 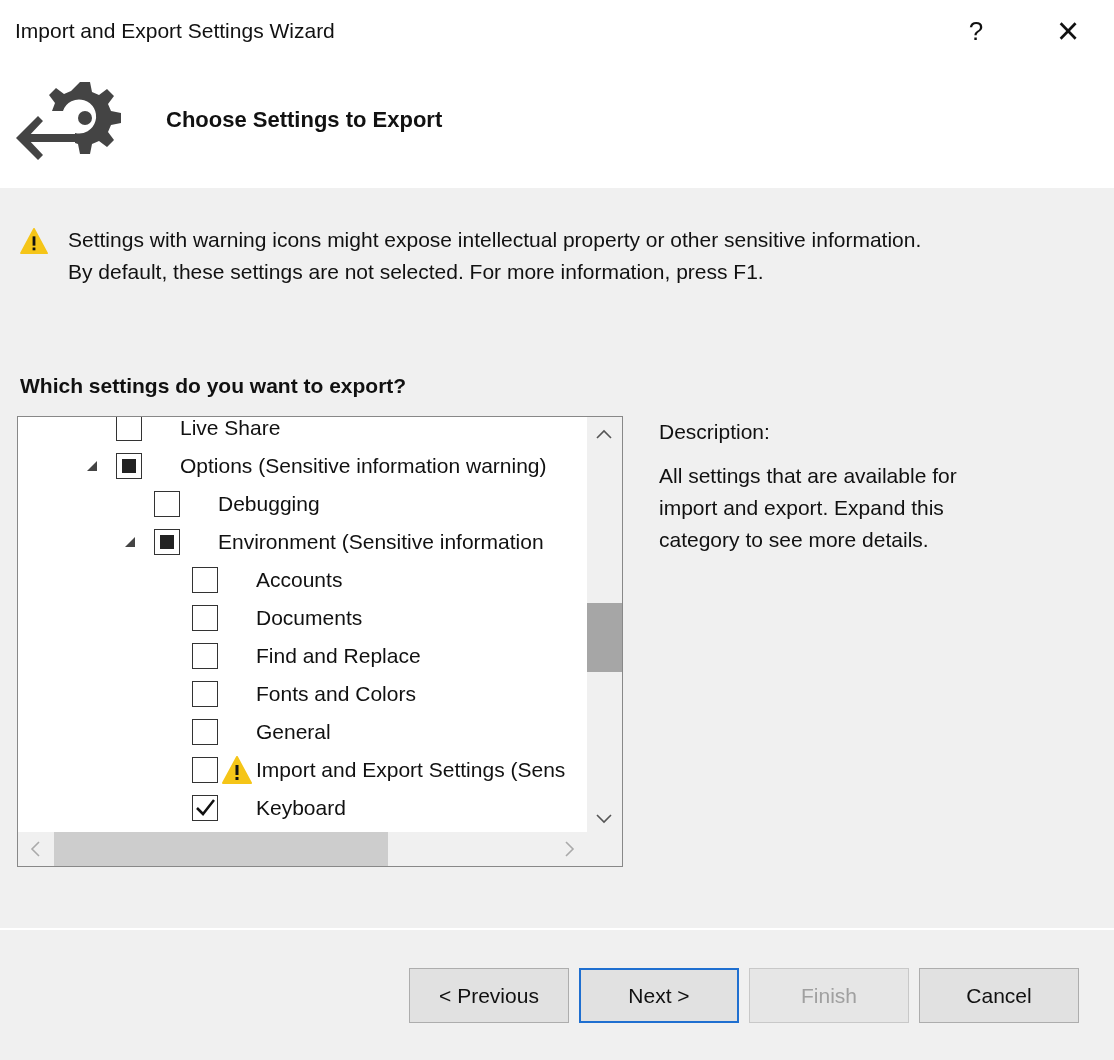 I want to click on close-button: ×, so click(x=1068, y=31).